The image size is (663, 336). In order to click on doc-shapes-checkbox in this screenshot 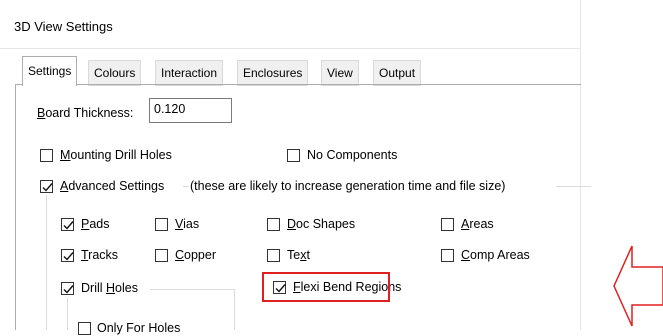, I will do `click(273, 224)`.